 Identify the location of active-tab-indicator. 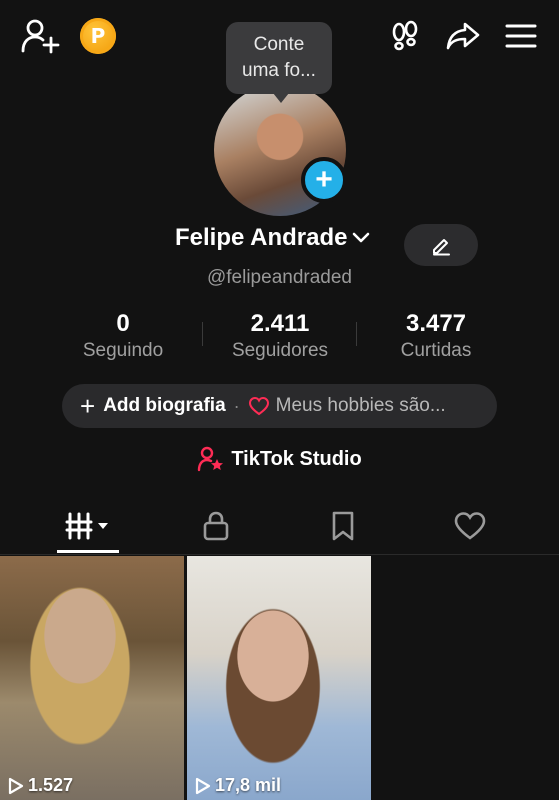
(88, 551).